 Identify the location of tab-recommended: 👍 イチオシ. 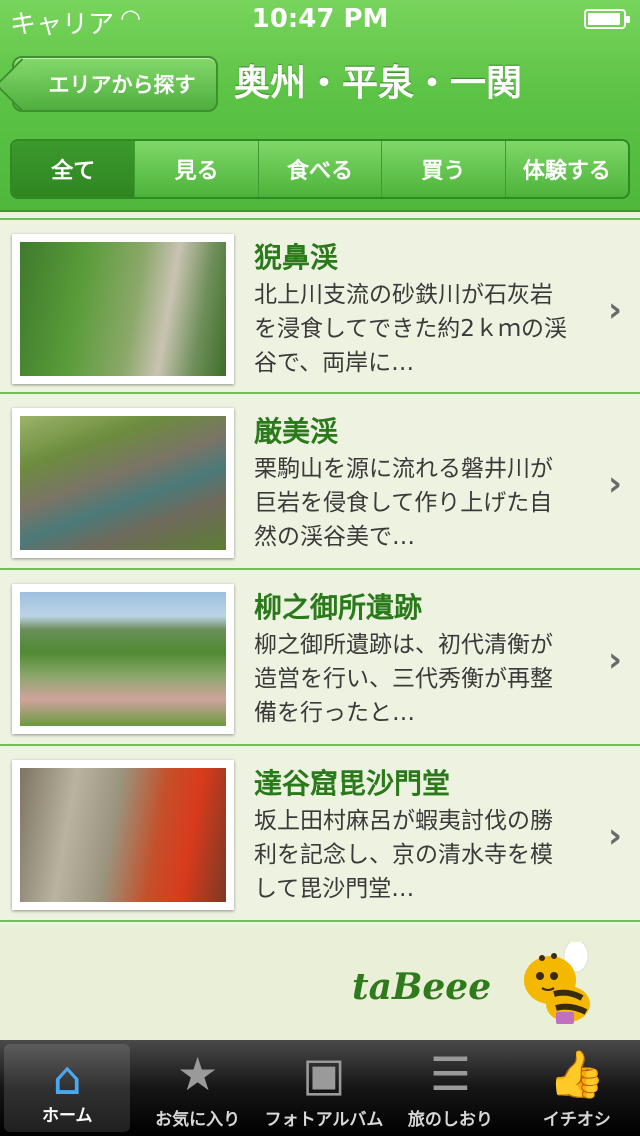
(577, 1088).